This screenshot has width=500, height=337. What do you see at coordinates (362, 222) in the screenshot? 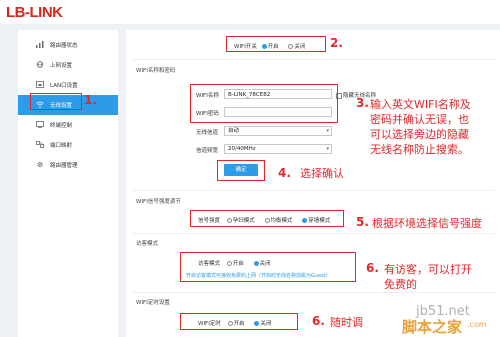
I see `step-5-label: 5.` at bounding box center [362, 222].